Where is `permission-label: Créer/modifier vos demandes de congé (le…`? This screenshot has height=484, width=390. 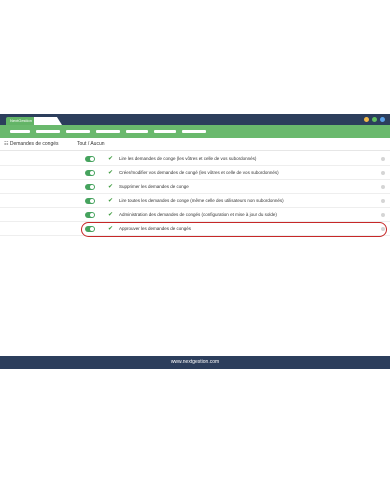
permission-label: Créer/modifier vos demandes de congé (le… is located at coordinates (199, 172).